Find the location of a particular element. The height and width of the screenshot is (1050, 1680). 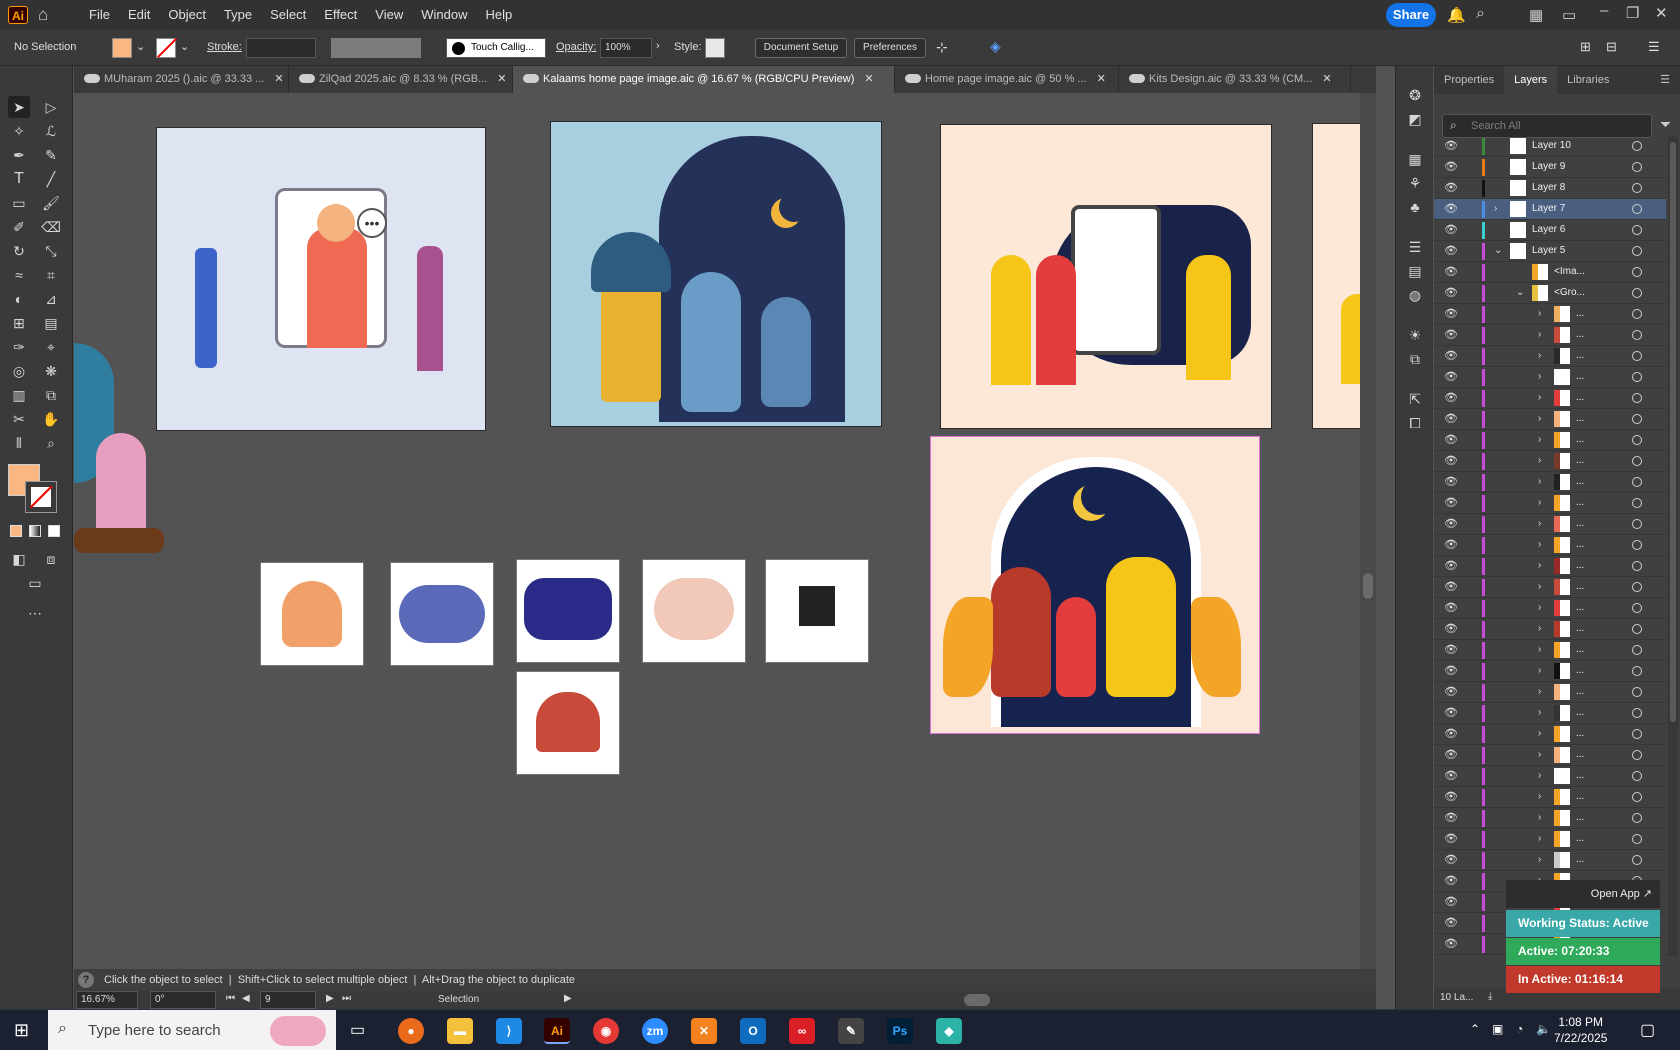

slice-tool-icon: ✂ is located at coordinates (19, 419).